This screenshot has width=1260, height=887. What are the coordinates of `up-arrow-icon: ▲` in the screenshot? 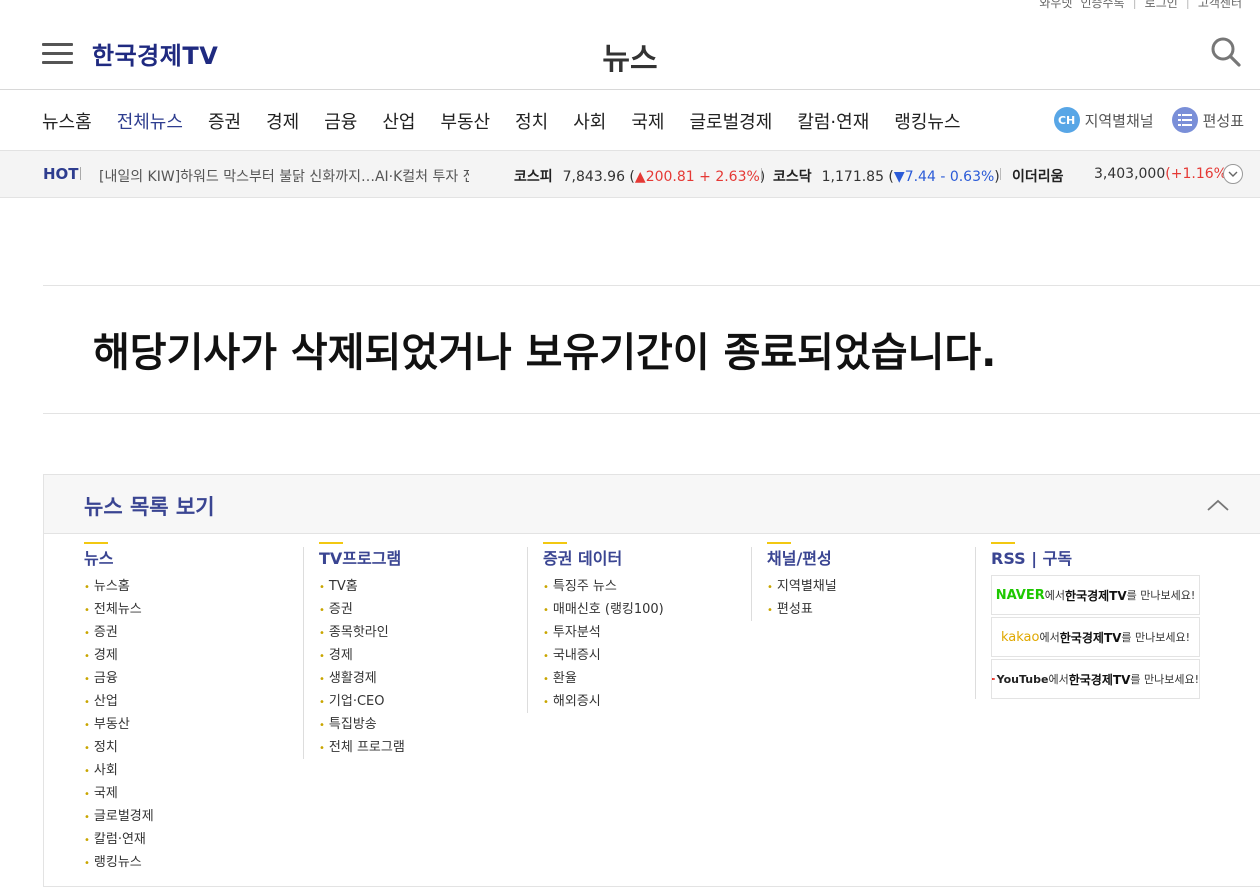 It's located at (640, 177).